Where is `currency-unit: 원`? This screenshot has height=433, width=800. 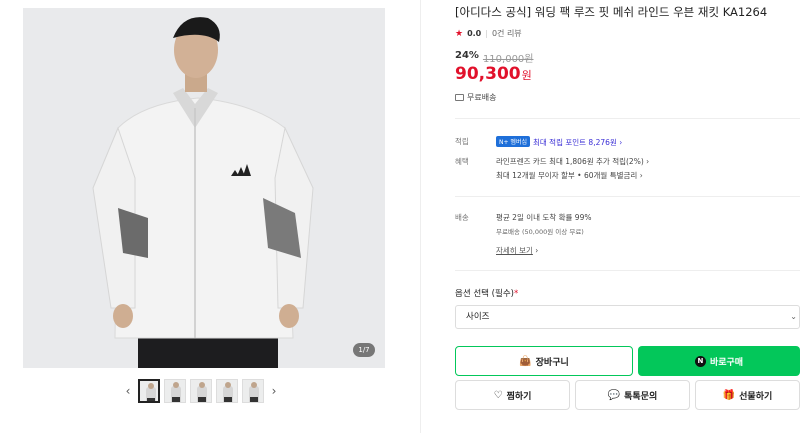
currency-unit: 원 is located at coordinates (526, 75).